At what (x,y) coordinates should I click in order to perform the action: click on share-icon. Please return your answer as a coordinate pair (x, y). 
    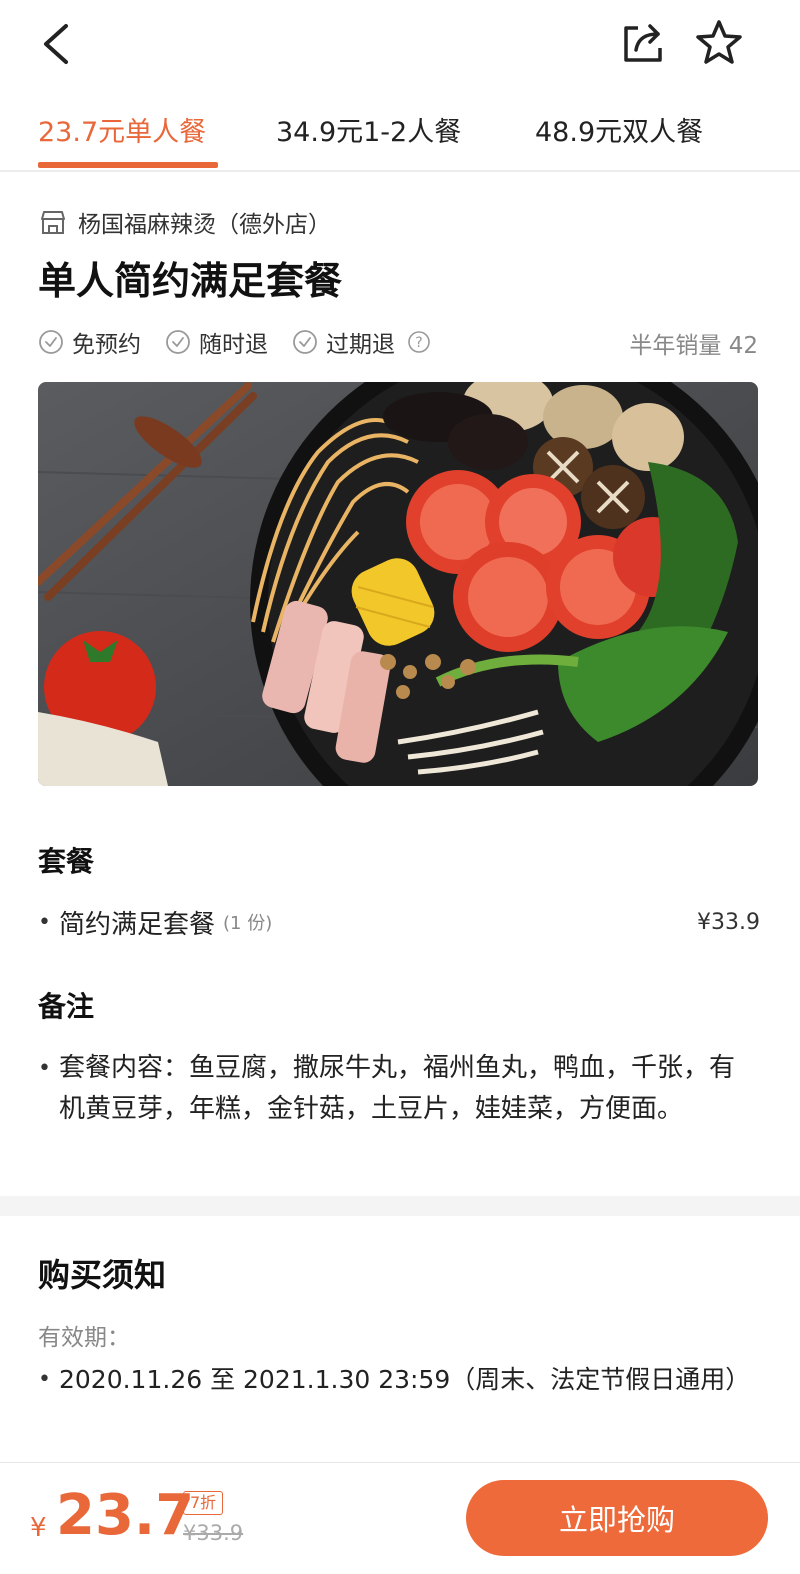
    Looking at the image, I should click on (643, 43).